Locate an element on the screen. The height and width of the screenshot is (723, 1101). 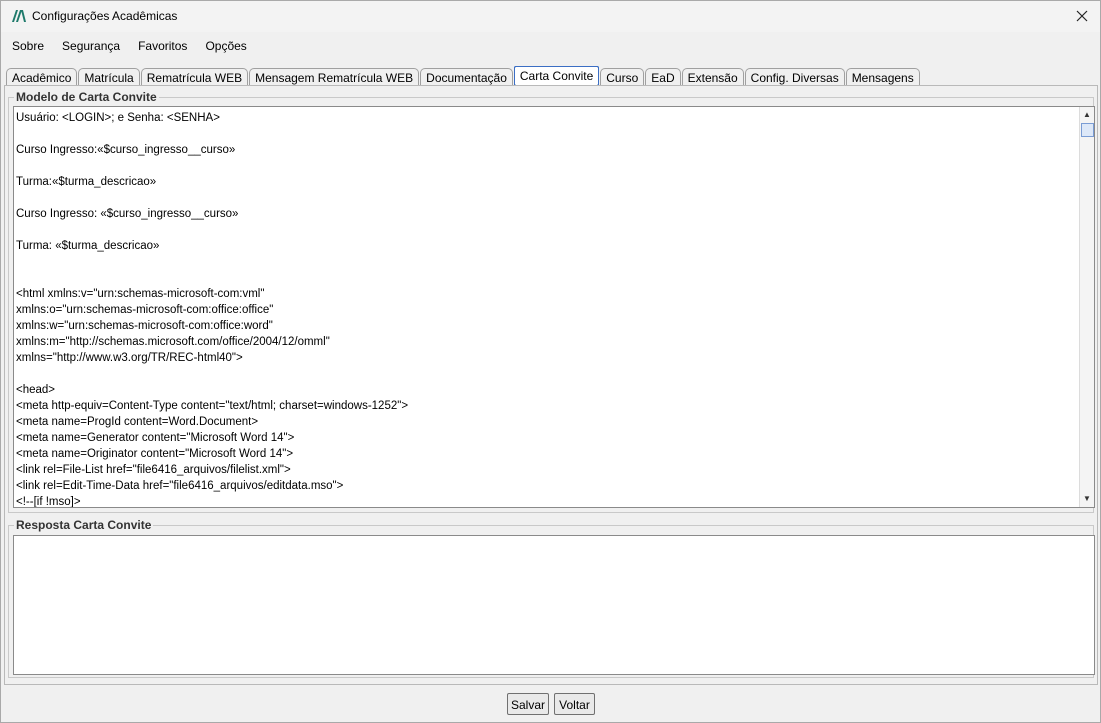
modelo-text-line: Turma:«$turma_descricao» is located at coordinates (86, 182).